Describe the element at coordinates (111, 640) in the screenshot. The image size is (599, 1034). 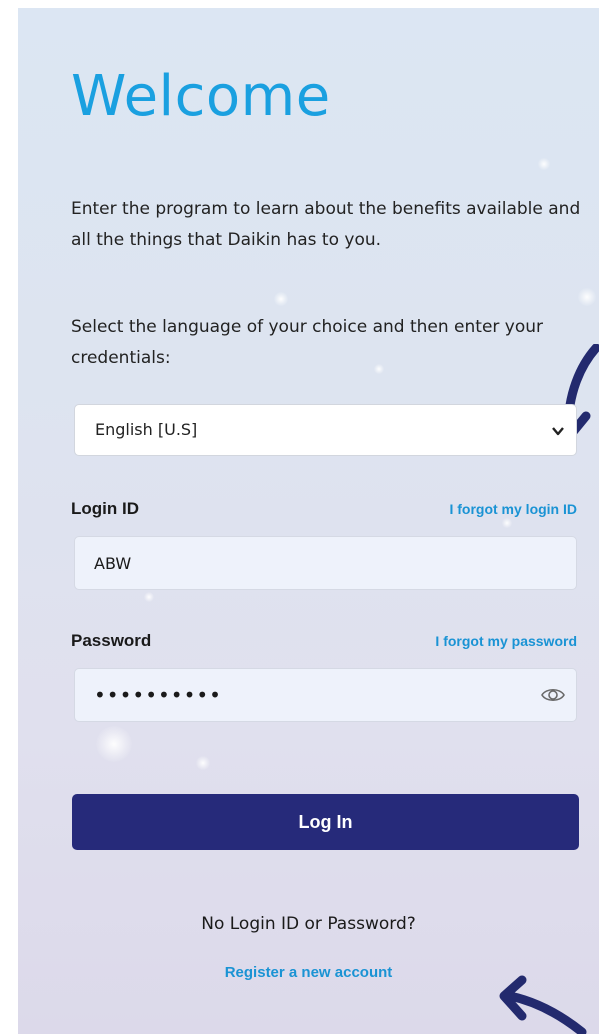
I see `password-label: Password` at that location.